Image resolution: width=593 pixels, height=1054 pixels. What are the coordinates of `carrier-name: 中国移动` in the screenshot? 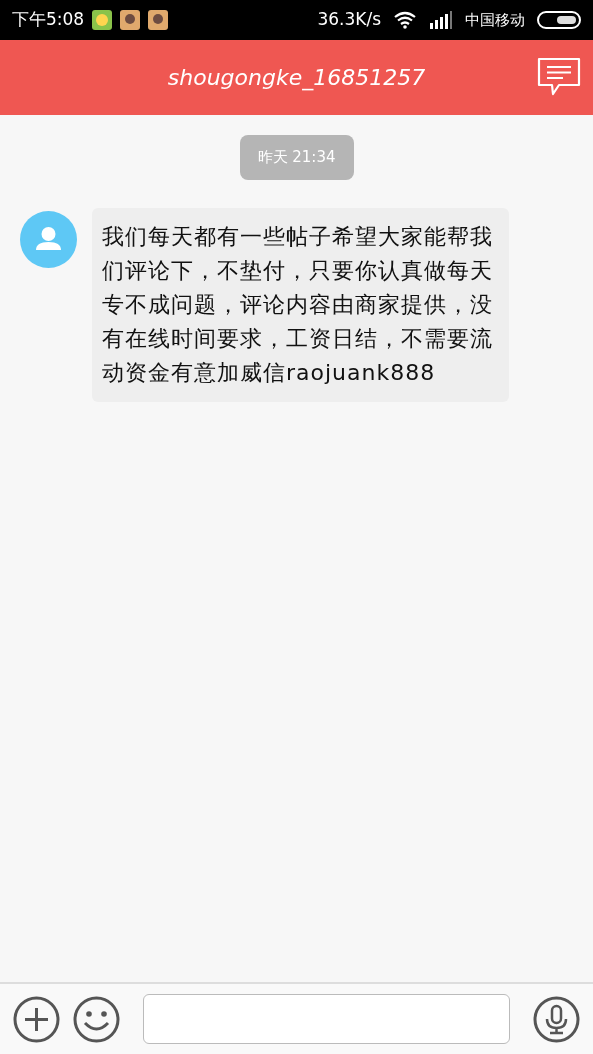 It's located at (495, 20).